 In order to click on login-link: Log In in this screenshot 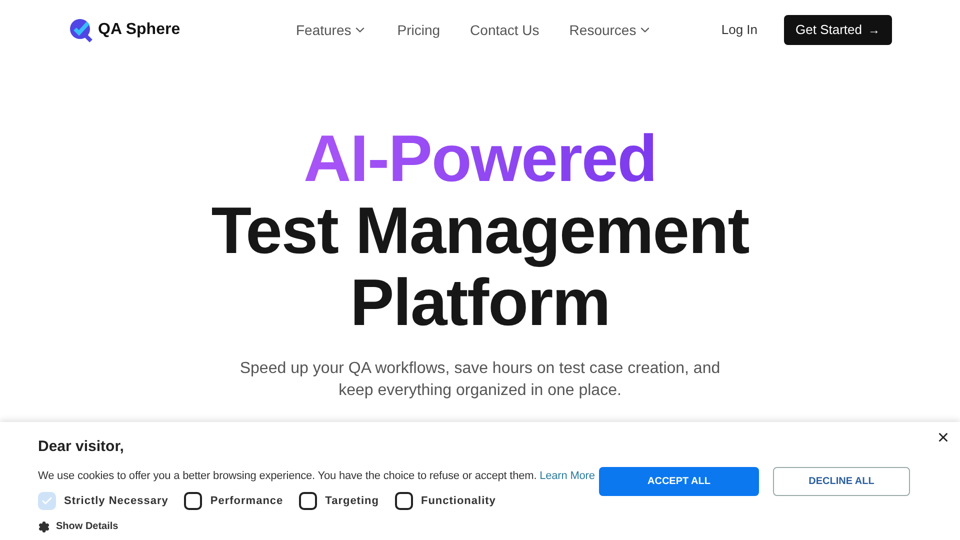, I will do `click(739, 30)`.